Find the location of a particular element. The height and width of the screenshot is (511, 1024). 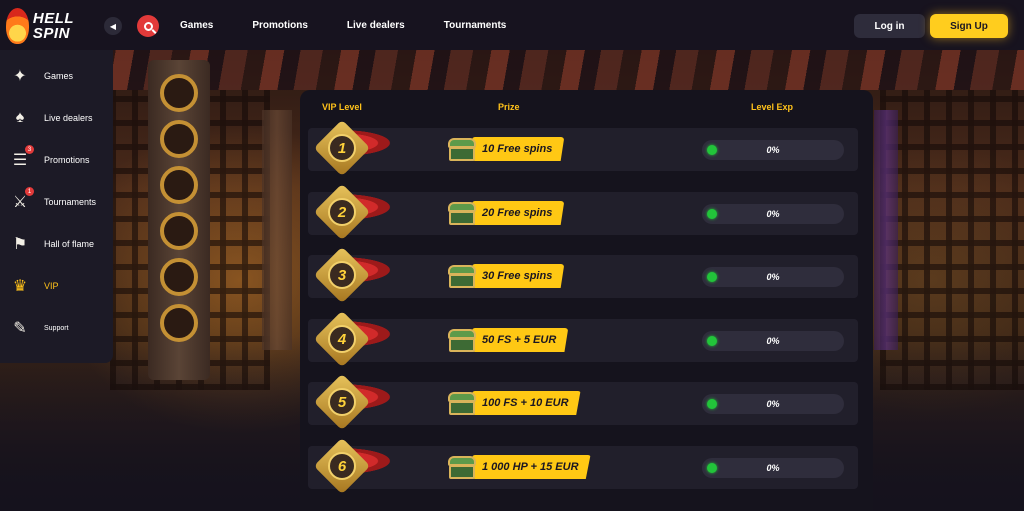

vip-level-medal-icon: 1 is located at coordinates (355, 148).